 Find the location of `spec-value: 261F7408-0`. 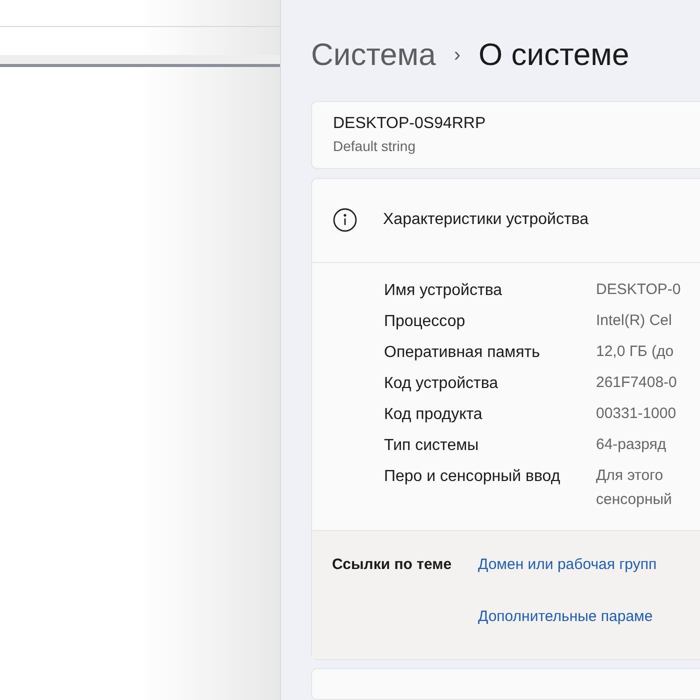

spec-value: 261F7408-0 is located at coordinates (636, 382).